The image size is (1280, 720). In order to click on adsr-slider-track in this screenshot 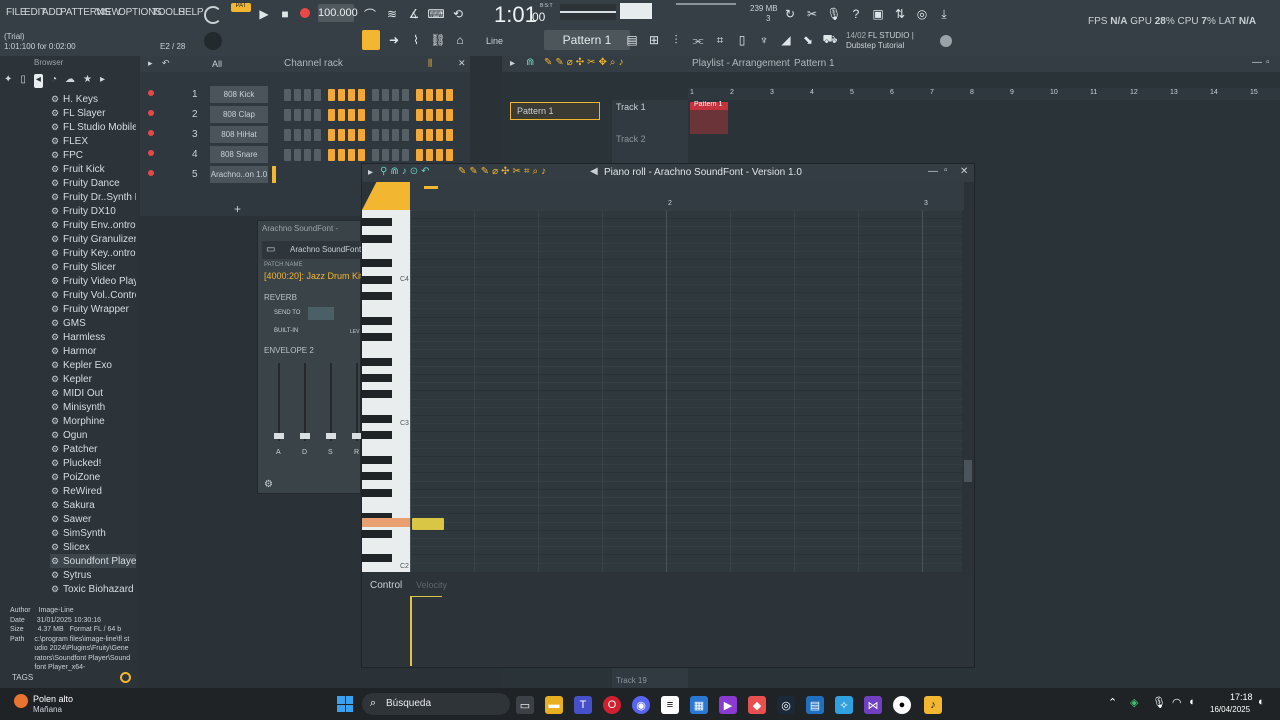, I will do `click(305, 402)`.